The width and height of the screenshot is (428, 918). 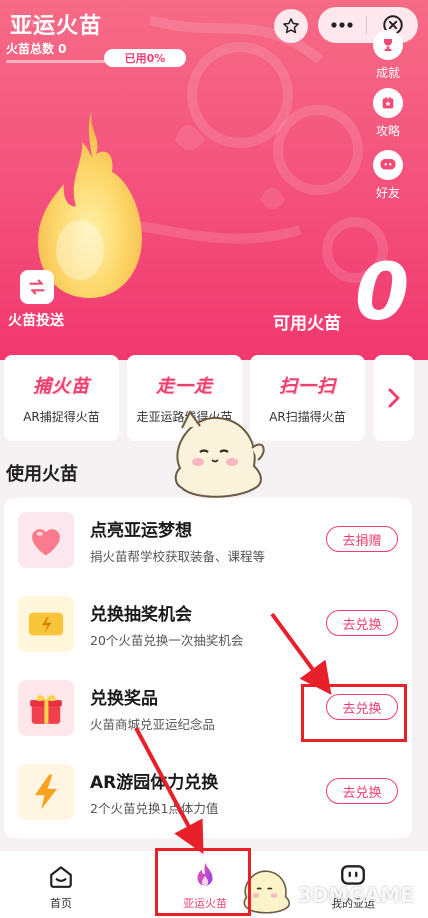 I want to click on donate-button: 去捐赠, so click(x=362, y=539).